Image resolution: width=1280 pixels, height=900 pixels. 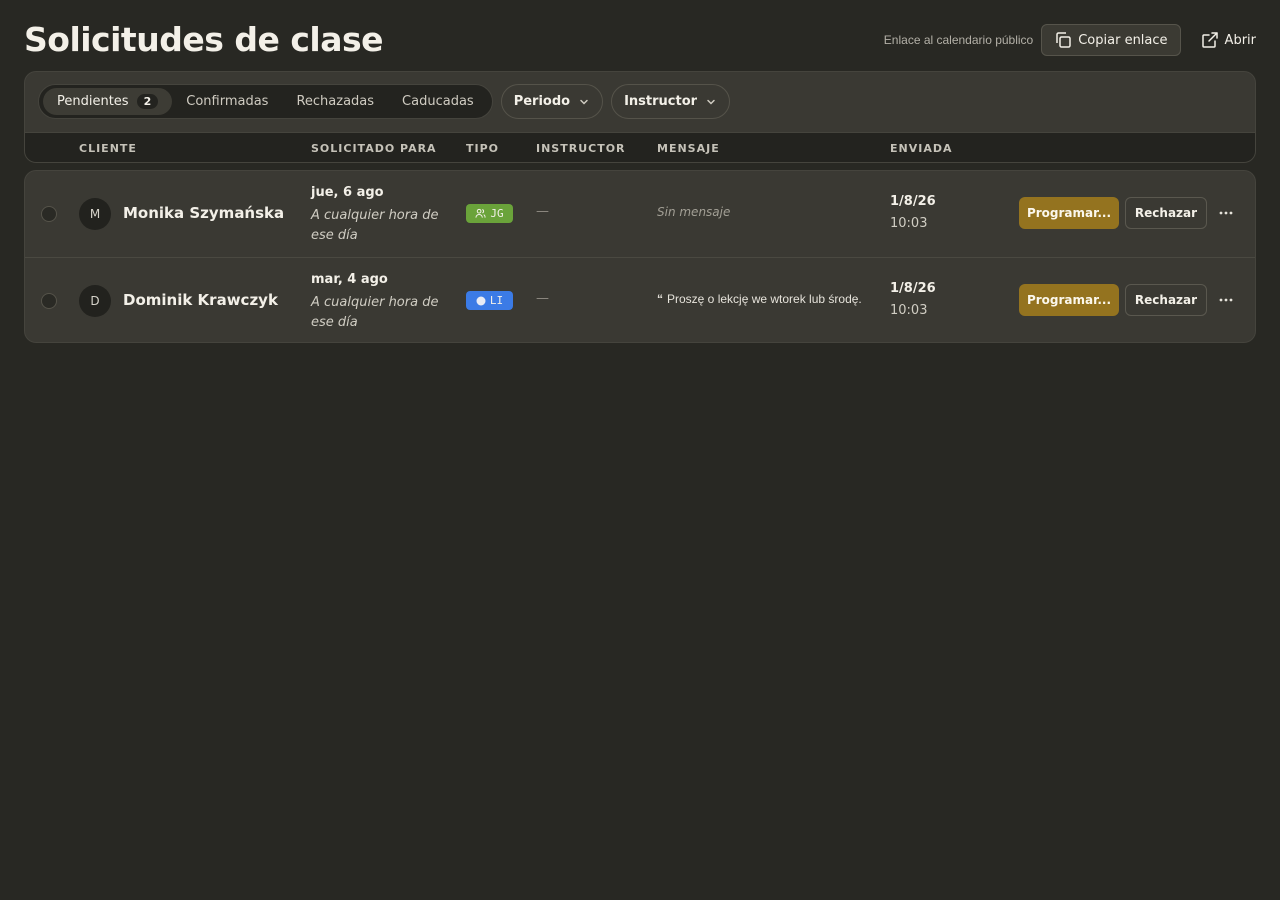 What do you see at coordinates (481, 301) in the screenshot?
I see `dot-icon` at bounding box center [481, 301].